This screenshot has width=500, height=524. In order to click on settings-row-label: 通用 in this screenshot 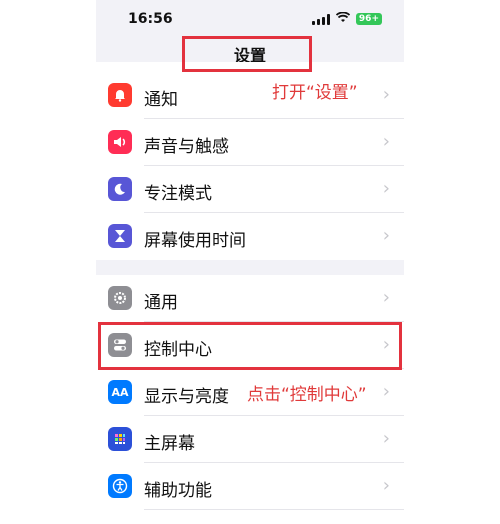, I will do `click(161, 303)`.